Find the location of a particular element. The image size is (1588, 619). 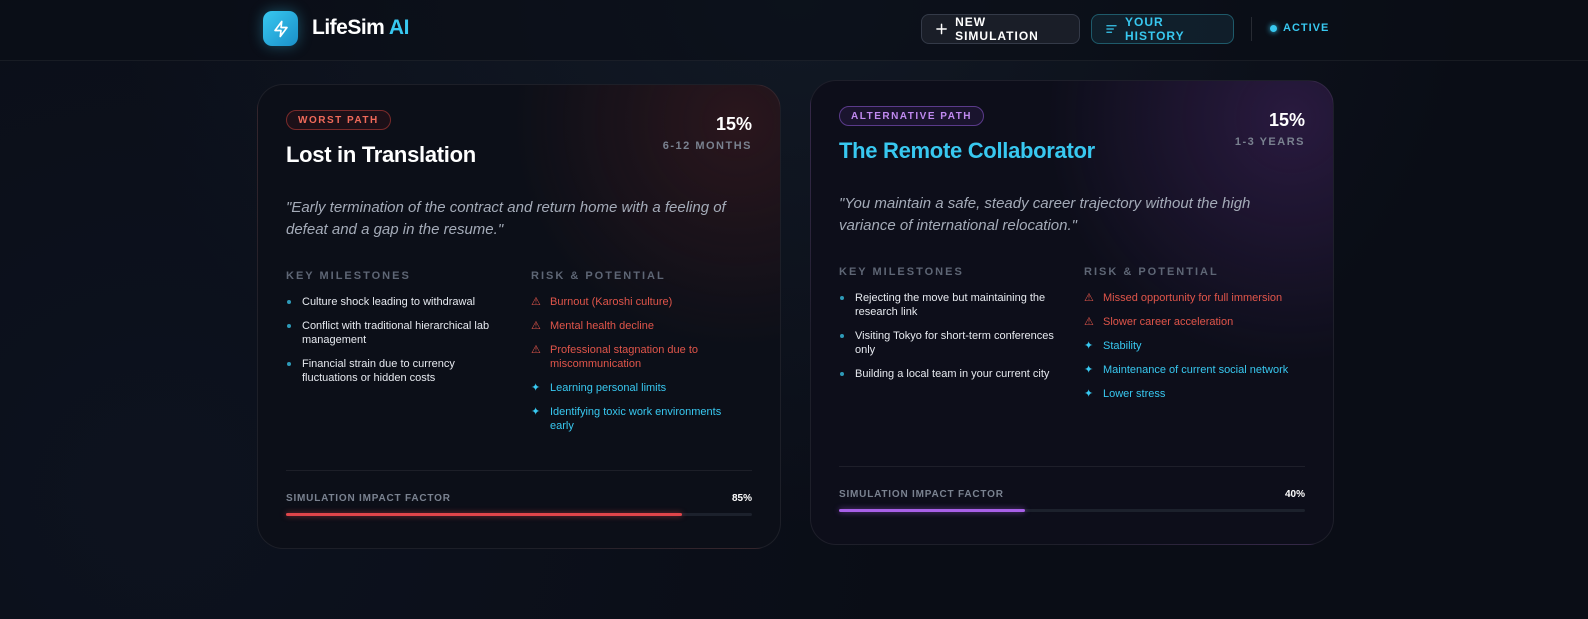

impact-value: 40% is located at coordinates (1294, 494).